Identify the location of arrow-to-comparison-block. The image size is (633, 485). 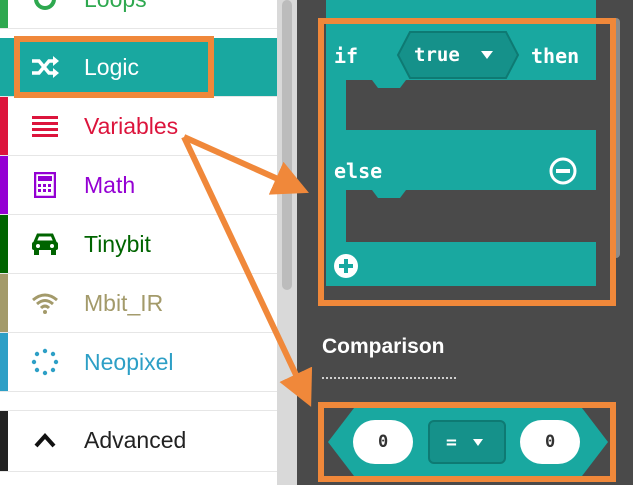
(247, 271).